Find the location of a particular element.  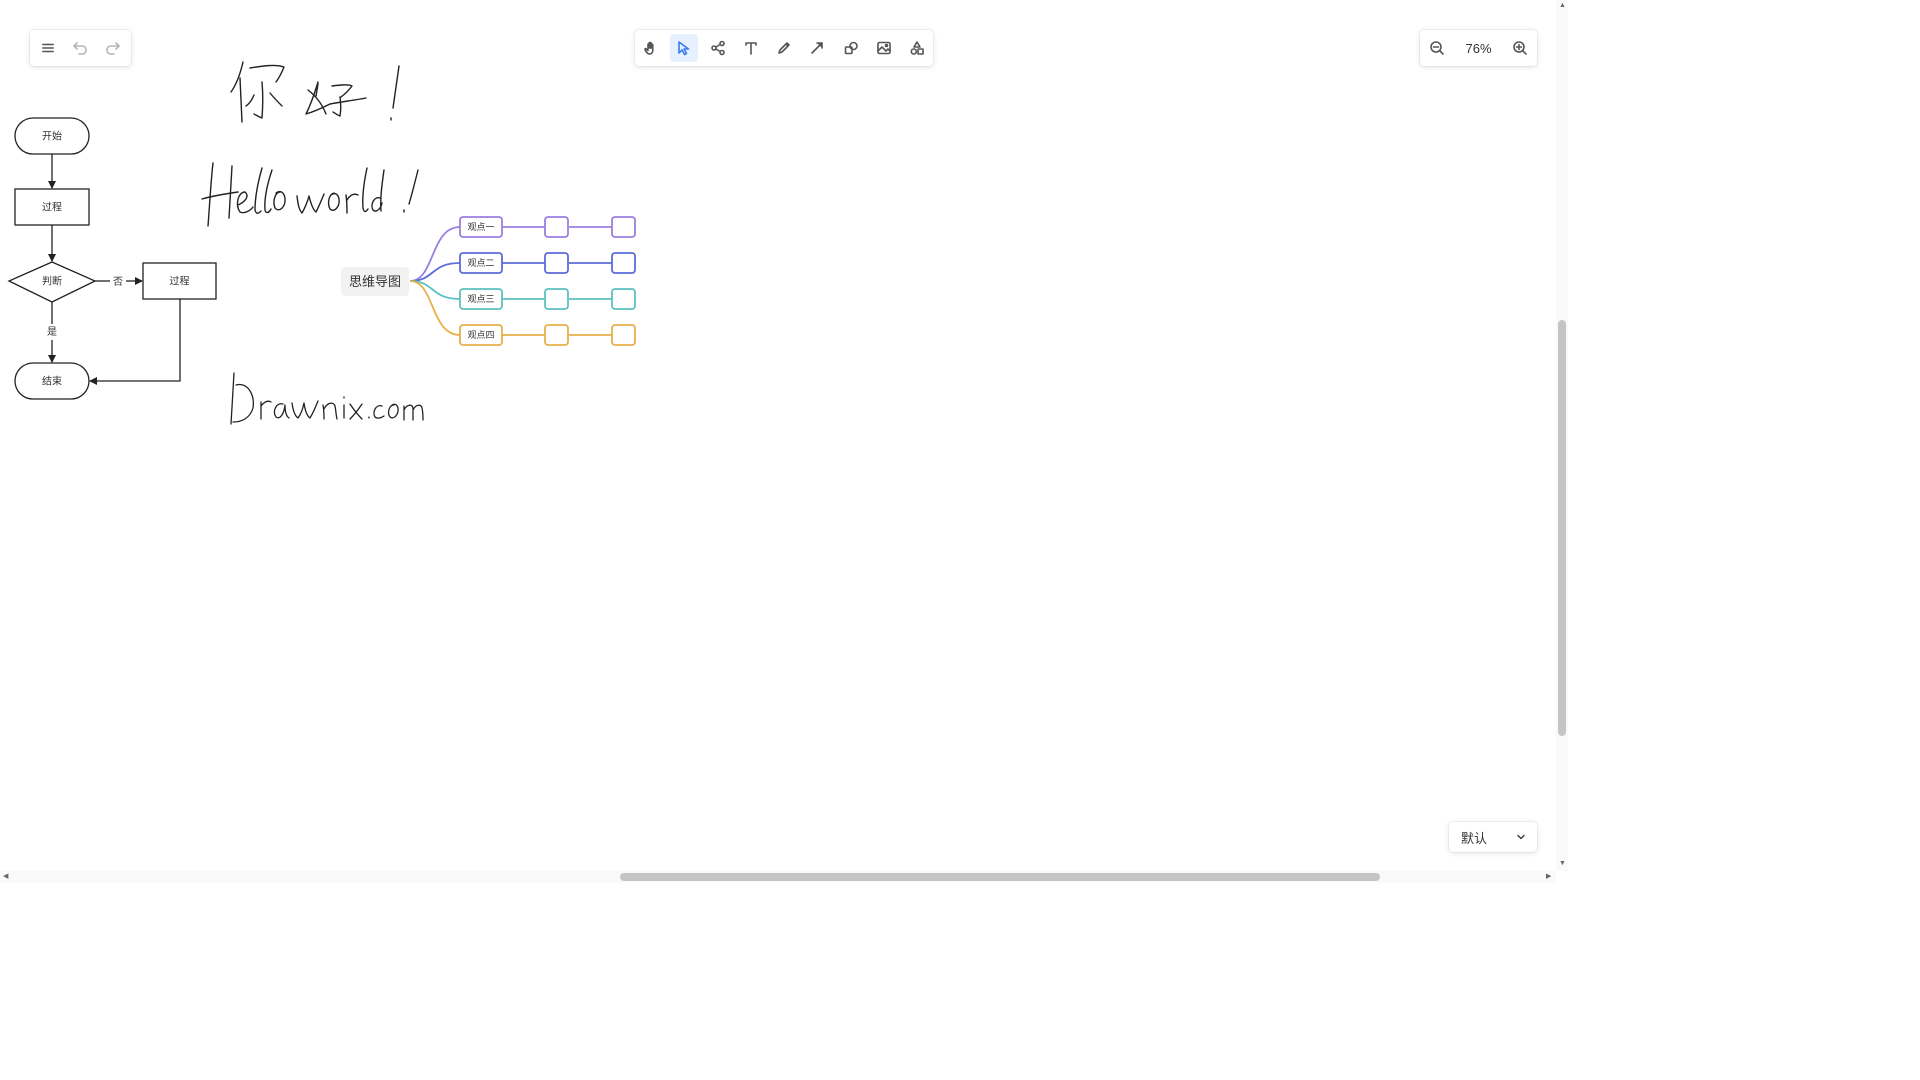

main-toolbar is located at coordinates (784, 48).